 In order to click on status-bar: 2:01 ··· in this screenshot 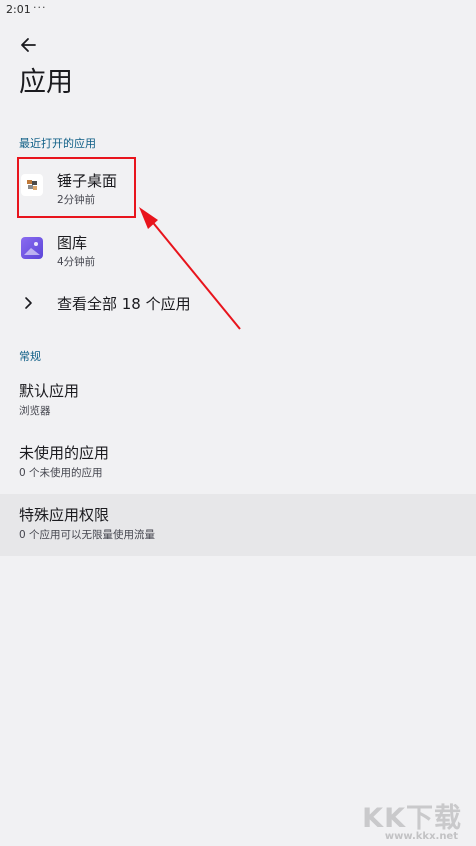, I will do `click(238, 10)`.